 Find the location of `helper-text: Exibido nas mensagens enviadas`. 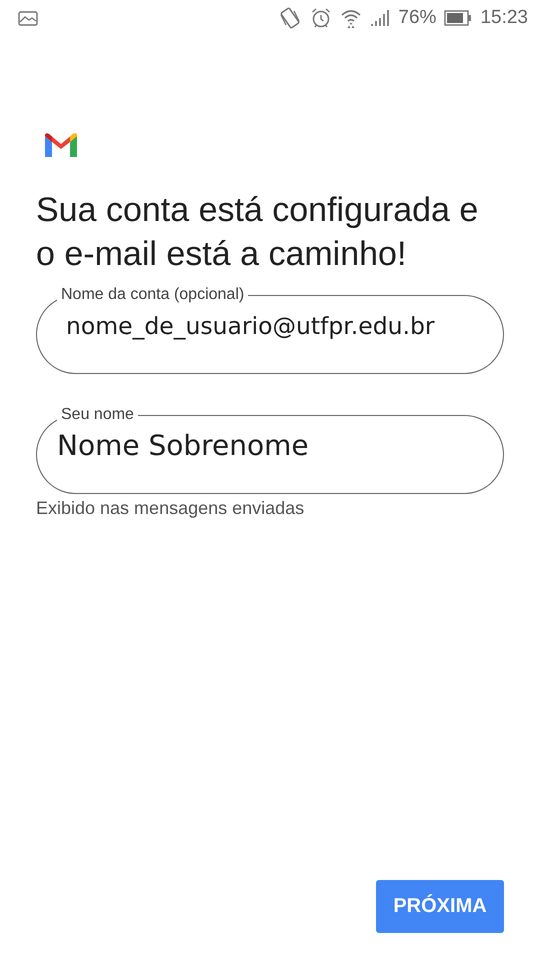

helper-text: Exibido nas mensagens enviadas is located at coordinates (171, 508).